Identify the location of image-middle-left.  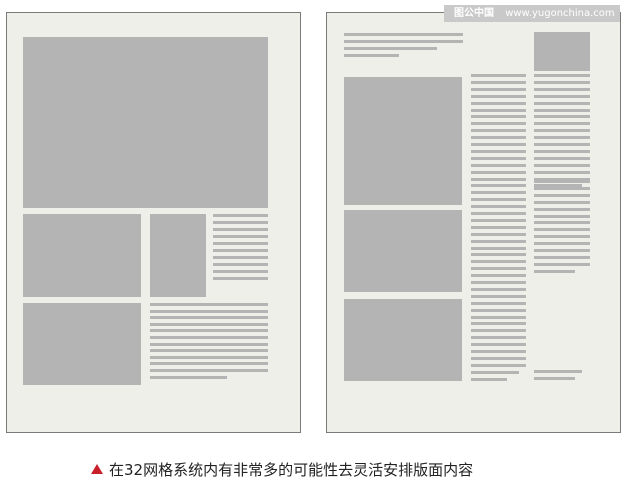
(82, 255).